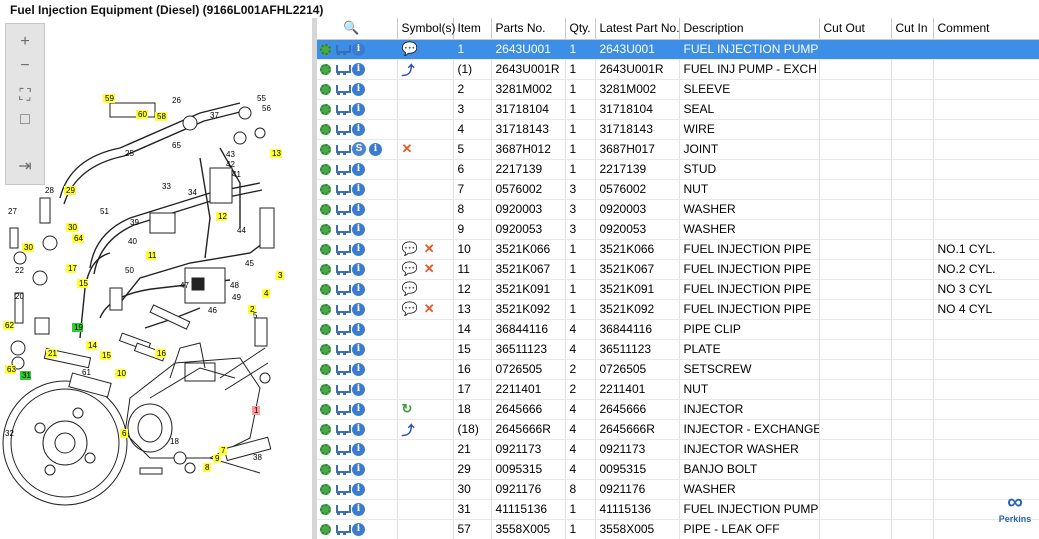  Describe the element at coordinates (678, 489) in the screenshot. I see `table-row: i 30 0921176 8 0921176 WASHER` at that location.